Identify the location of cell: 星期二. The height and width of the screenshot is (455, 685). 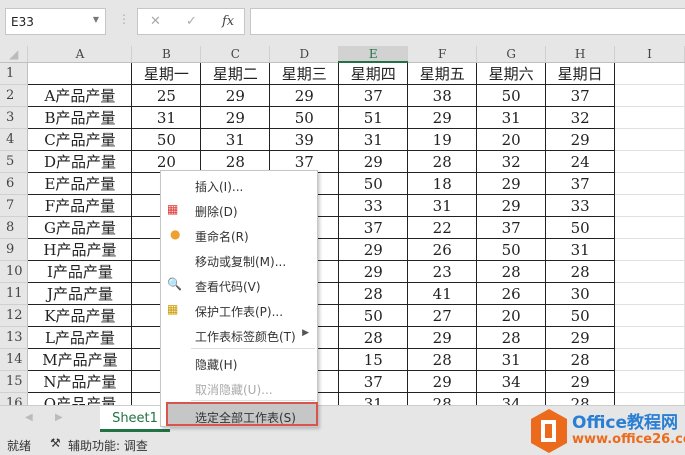
(235, 73).